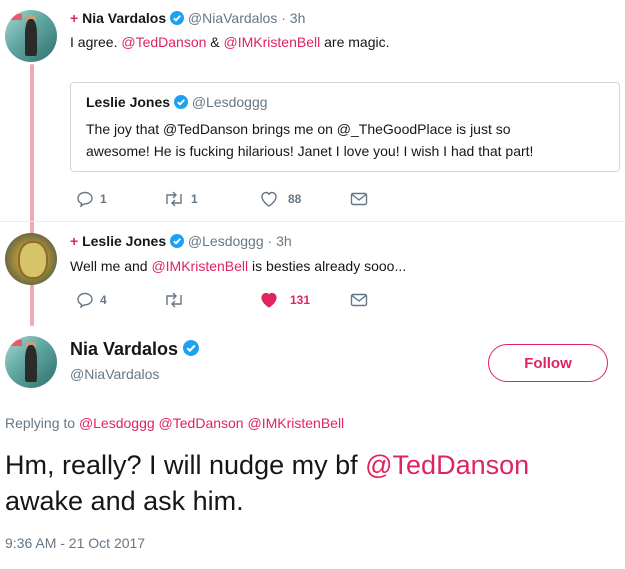  I want to click on follow-button: Follow, so click(548, 363).